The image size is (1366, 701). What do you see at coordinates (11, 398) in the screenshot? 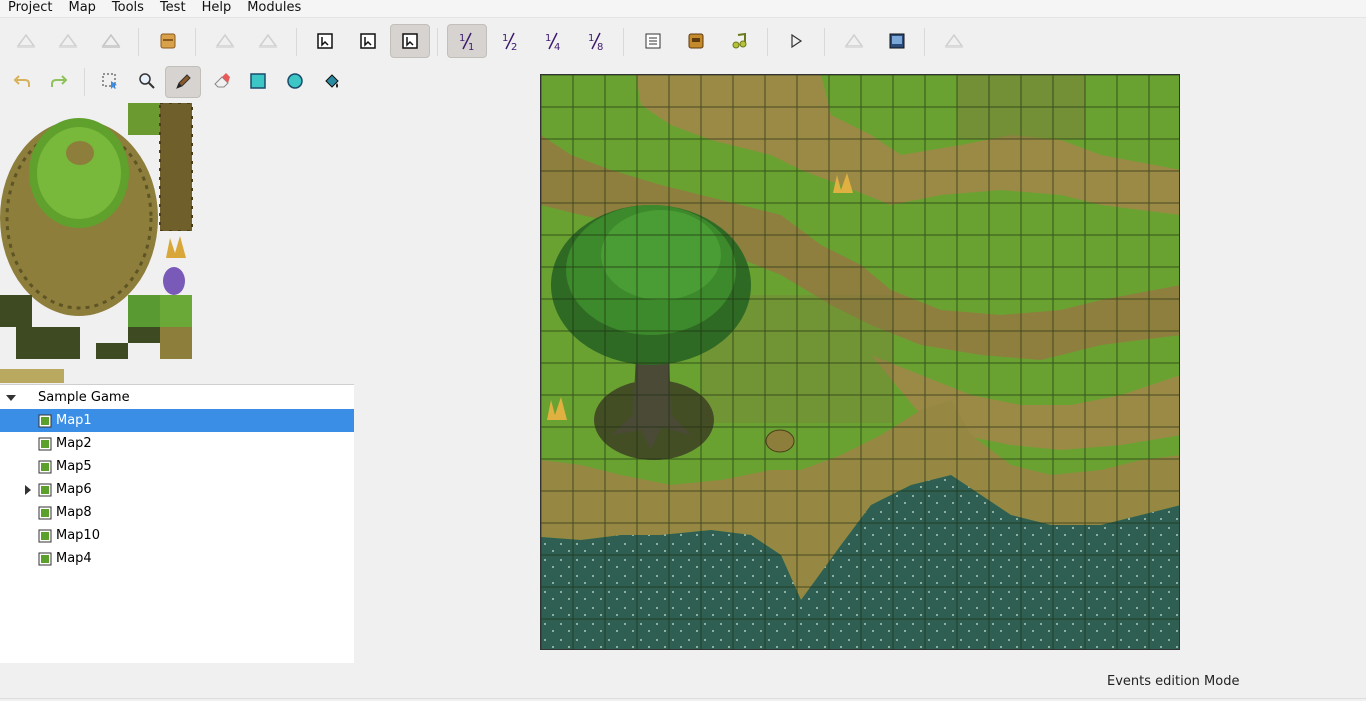
I see `chevron-down-icon` at bounding box center [11, 398].